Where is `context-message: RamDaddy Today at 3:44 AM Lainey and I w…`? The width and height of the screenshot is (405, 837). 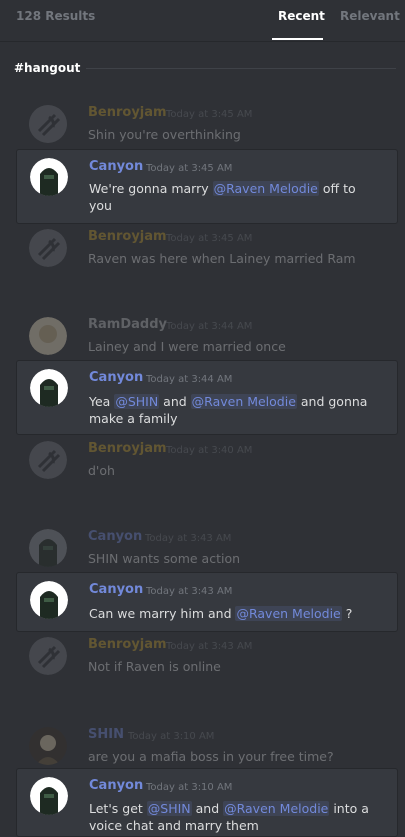
context-message: RamDaddy Today at 3:44 AM Lainey and I w… is located at coordinates (207, 336).